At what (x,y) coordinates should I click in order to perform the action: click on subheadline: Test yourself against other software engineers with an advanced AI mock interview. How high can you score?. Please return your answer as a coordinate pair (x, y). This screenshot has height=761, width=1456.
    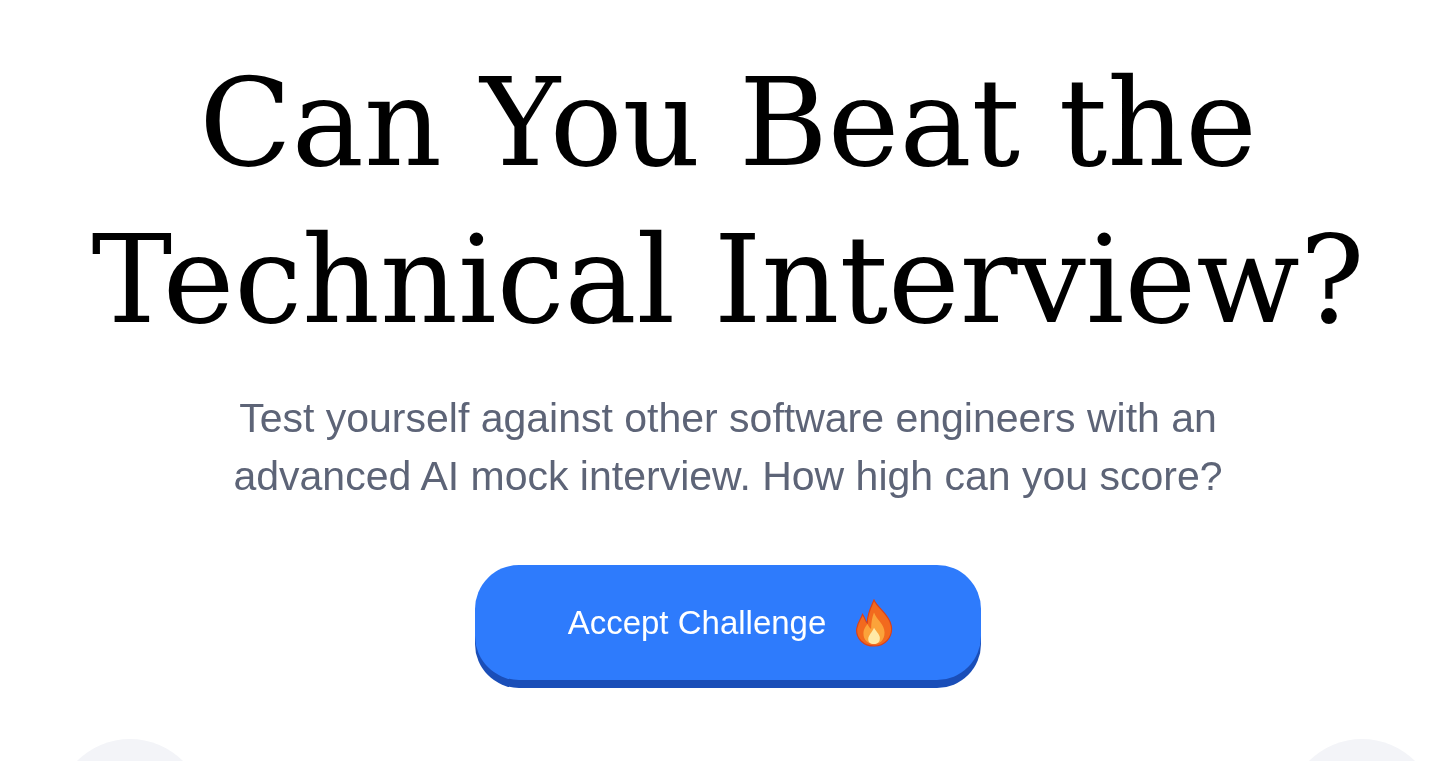
    Looking at the image, I should click on (728, 447).